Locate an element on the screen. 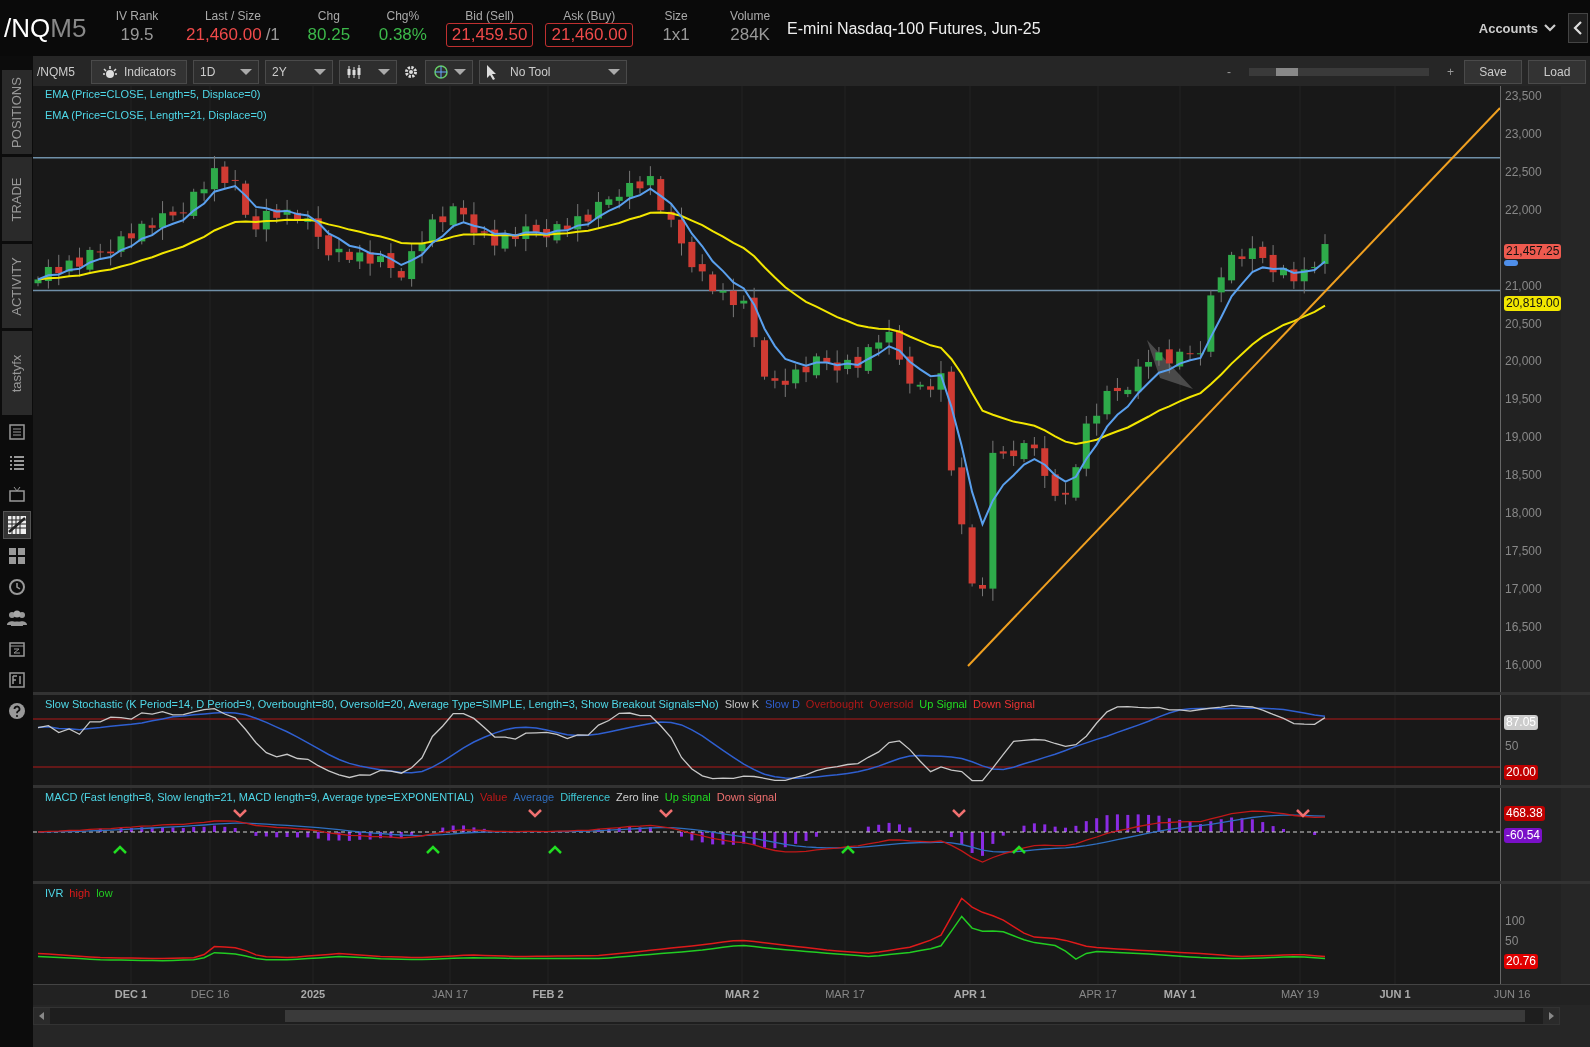 This screenshot has width=1590, height=1047. legend-label: low is located at coordinates (104, 893).